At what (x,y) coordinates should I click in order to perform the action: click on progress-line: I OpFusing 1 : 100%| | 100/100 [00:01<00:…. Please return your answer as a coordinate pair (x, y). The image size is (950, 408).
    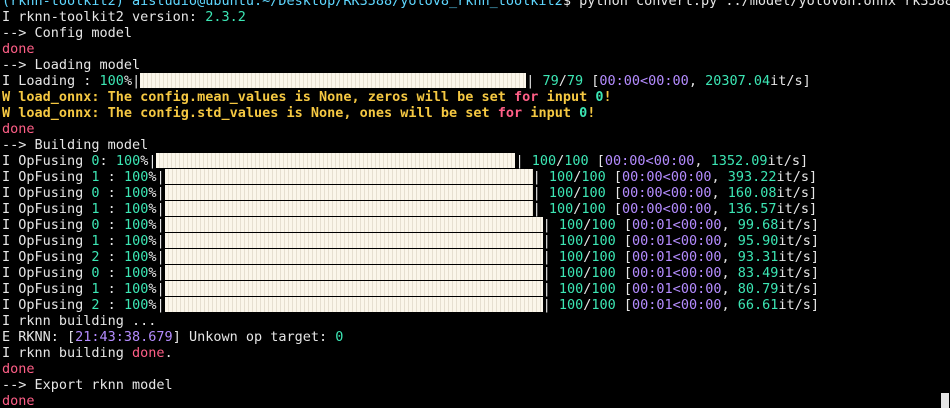
    Looking at the image, I should click on (476, 289).